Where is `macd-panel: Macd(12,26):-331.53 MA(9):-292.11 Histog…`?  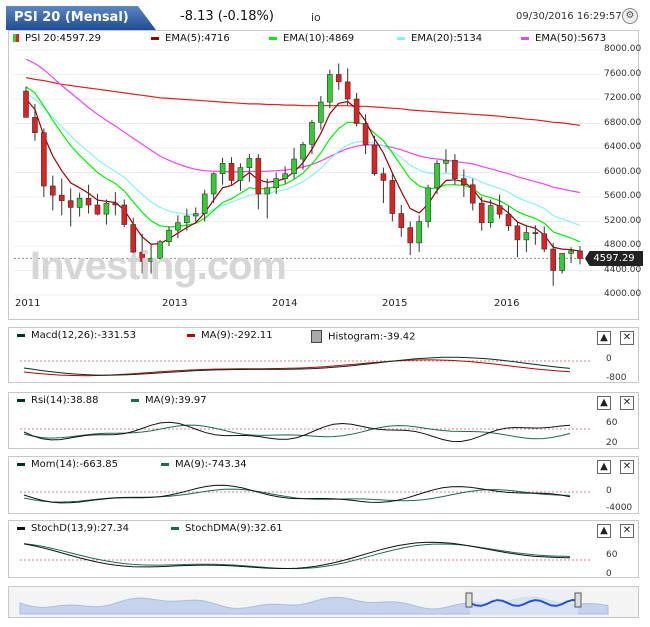
macd-panel: Macd(12,26):-331.53 MA(9):-292.11 Histog… is located at coordinates (323, 355).